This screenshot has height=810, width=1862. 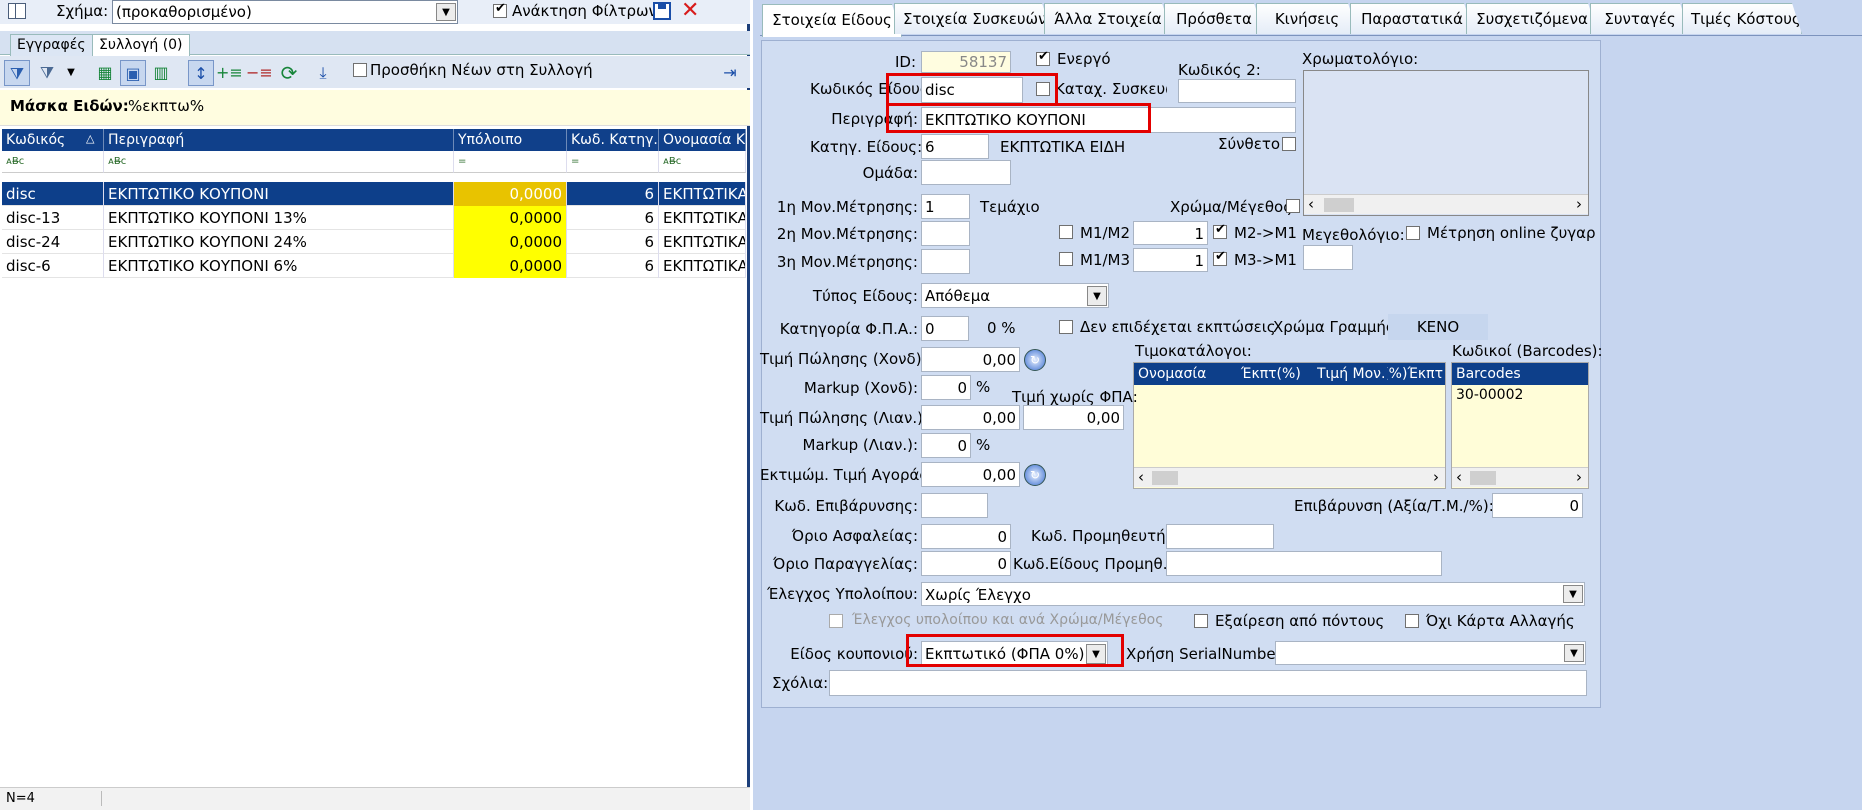 I want to click on supplier-item-input, so click(x=1304, y=563).